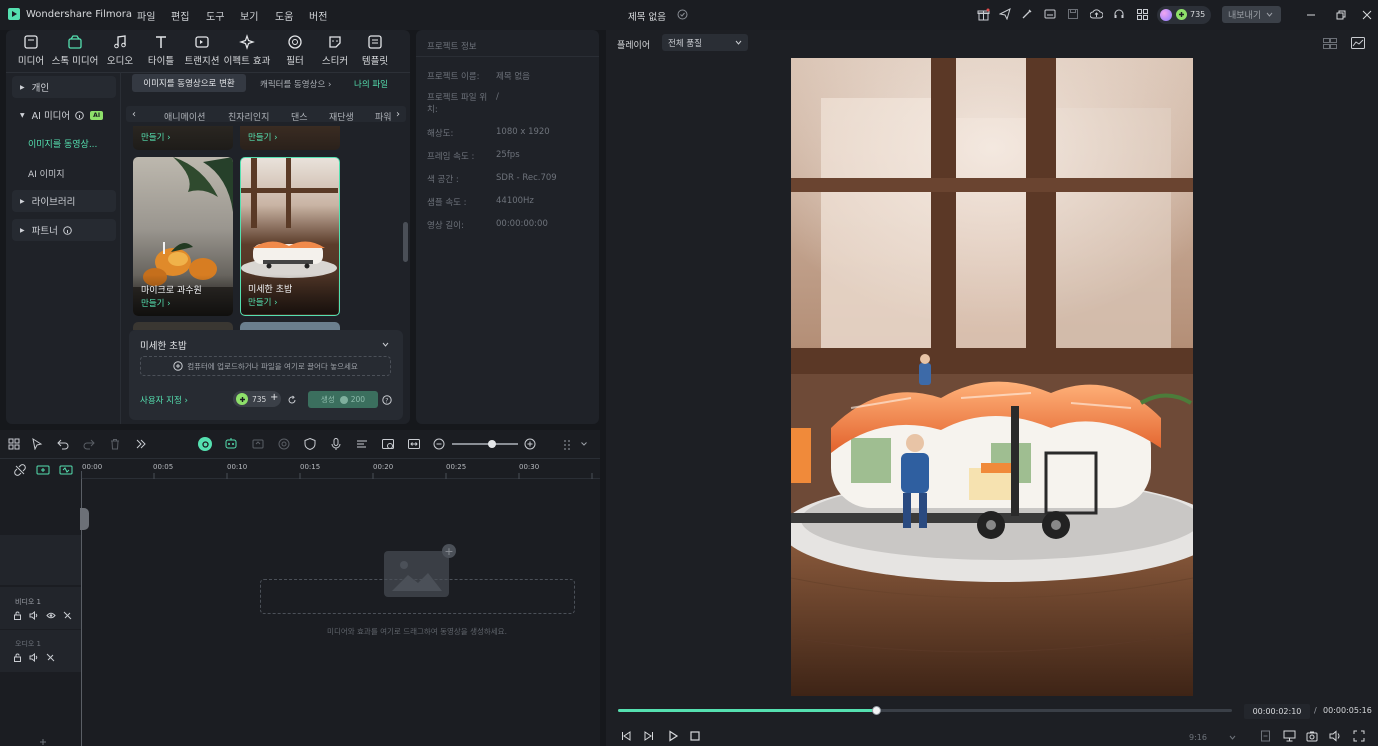  Describe the element at coordinates (215, 15) in the screenshot. I see `menu-tools: 도구` at that location.